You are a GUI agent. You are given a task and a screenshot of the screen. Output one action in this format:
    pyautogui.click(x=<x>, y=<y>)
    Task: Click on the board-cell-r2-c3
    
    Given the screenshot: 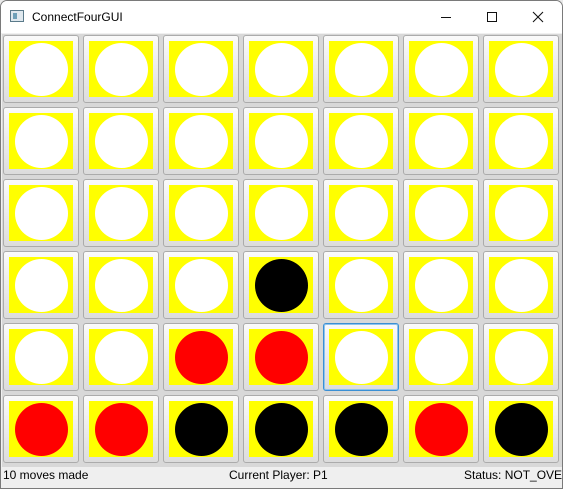 What is the action you would take?
    pyautogui.click(x=201, y=141)
    